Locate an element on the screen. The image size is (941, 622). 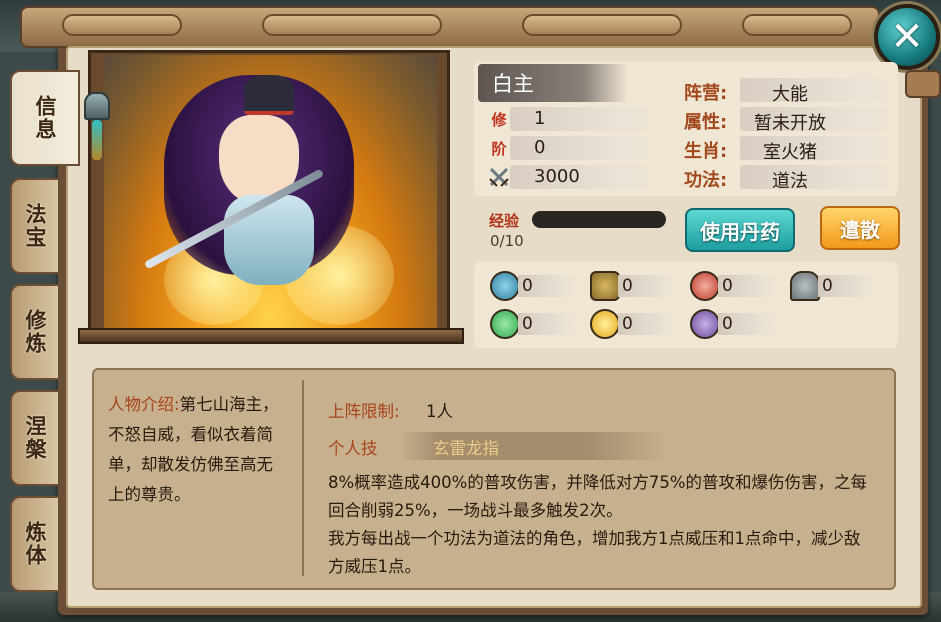
divider is located at coordinates (303, 478).